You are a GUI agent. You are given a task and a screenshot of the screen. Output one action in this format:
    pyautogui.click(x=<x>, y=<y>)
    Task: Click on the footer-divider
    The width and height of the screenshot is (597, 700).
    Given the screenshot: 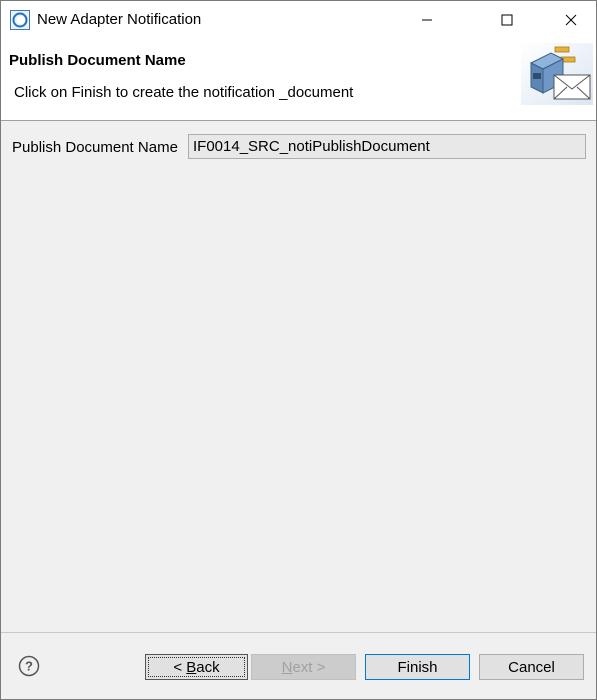 What is the action you would take?
    pyautogui.click(x=298, y=632)
    